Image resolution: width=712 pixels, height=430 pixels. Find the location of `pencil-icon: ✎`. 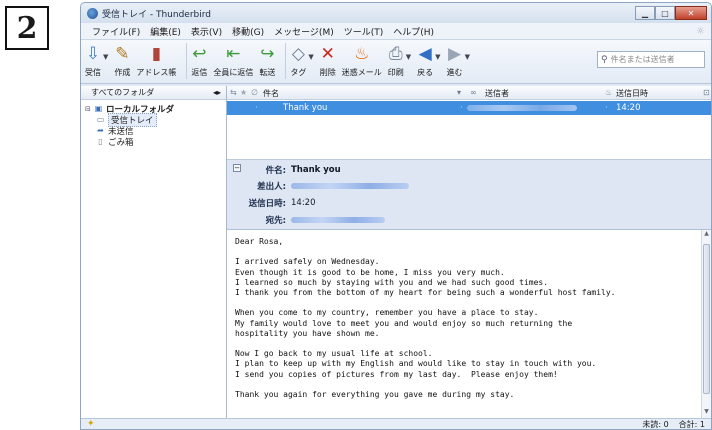

pencil-icon: ✎ is located at coordinates (122, 54).